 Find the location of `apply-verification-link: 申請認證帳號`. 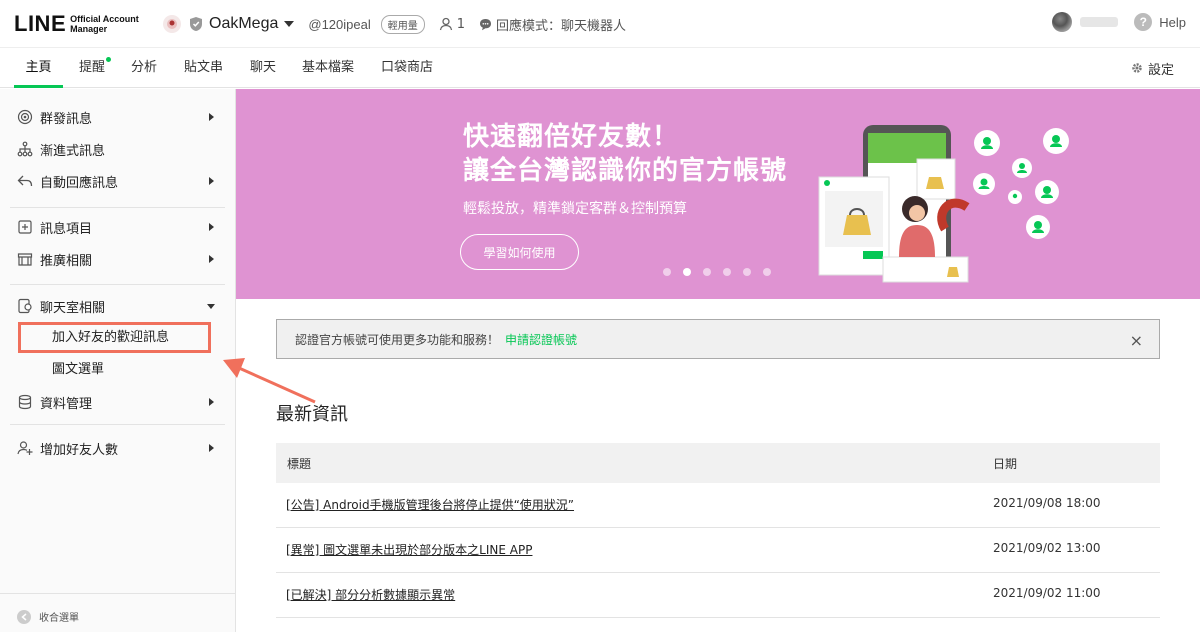

apply-verification-link: 申請認證帳號 is located at coordinates (541, 339).